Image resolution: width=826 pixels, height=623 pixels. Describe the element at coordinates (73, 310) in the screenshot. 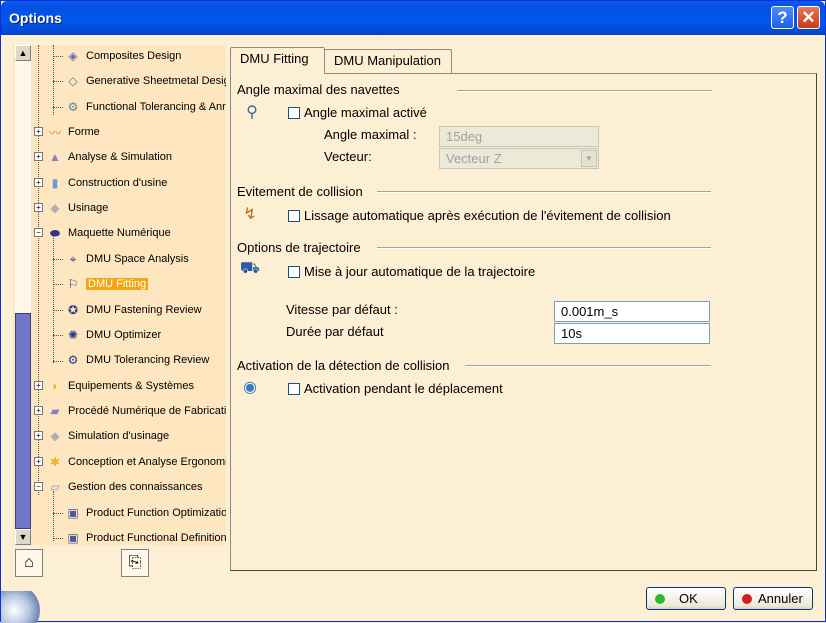

I see `dmu-fastening-icon: ✪` at that location.